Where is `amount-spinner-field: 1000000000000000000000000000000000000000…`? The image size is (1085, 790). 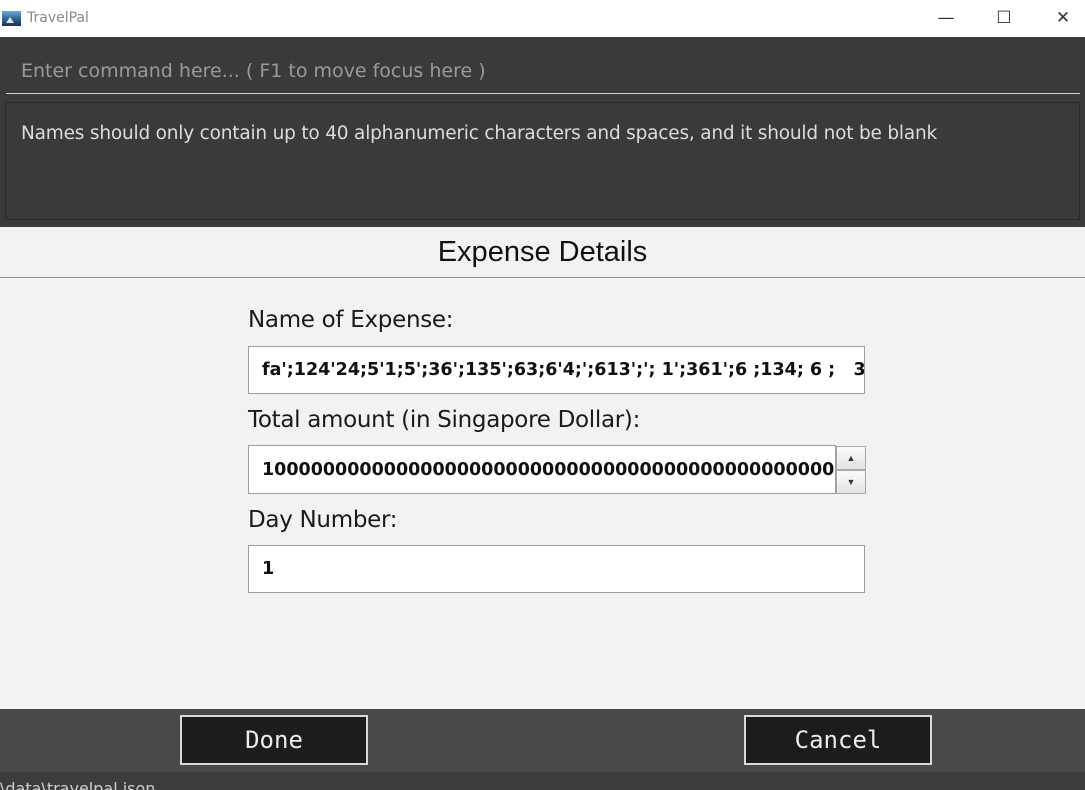 amount-spinner-field: 1000000000000000000000000000000000000000… is located at coordinates (542, 469).